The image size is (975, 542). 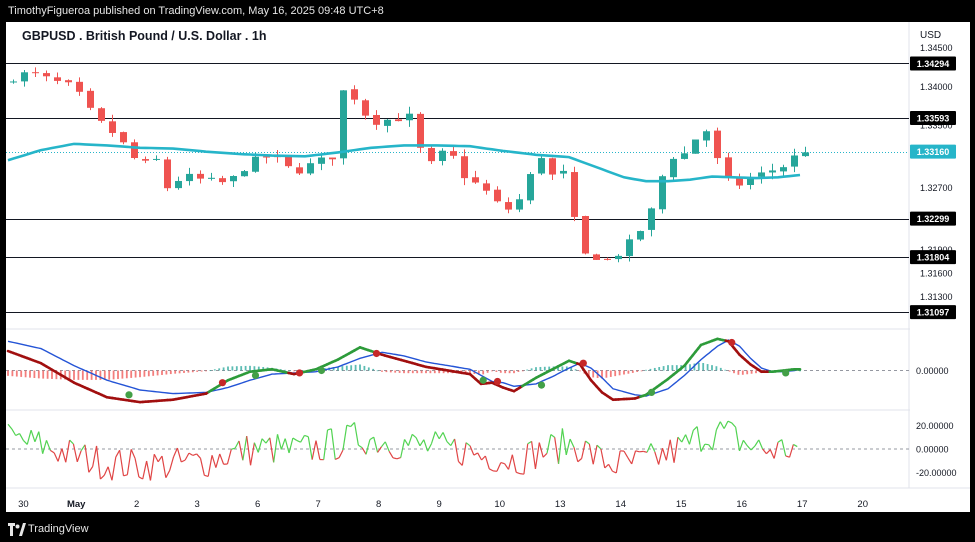 I want to click on time-tick-label: 20, so click(x=862, y=504).